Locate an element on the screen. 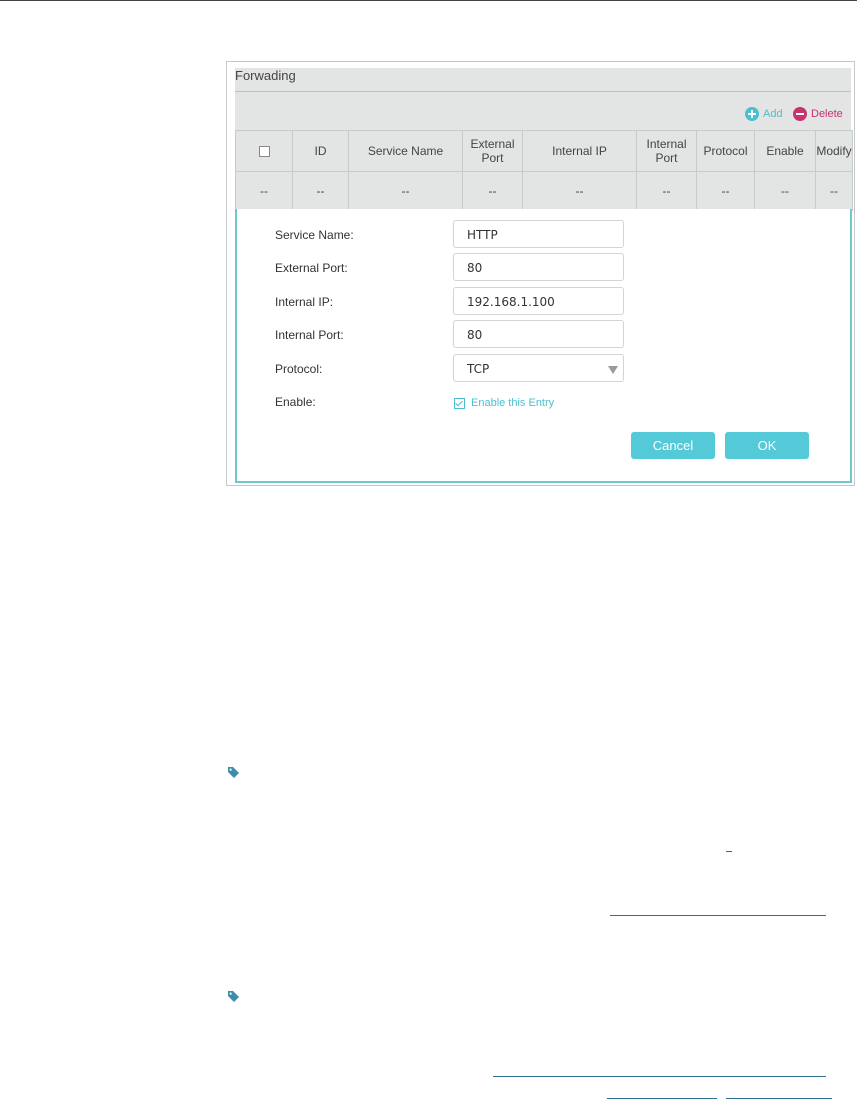 Image resolution: width=857 pixels, height=1101 pixels. select-all-checkbox is located at coordinates (264, 152).